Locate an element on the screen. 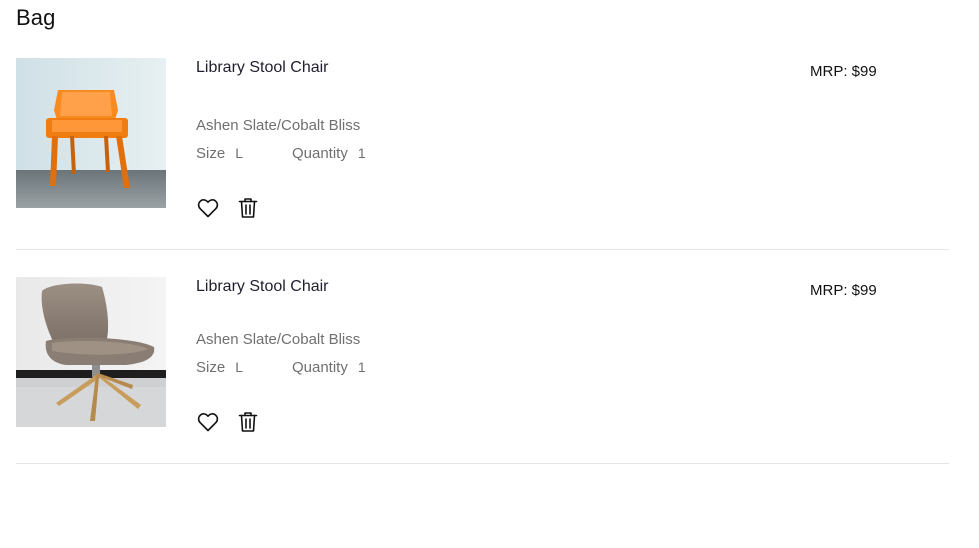 The height and width of the screenshot is (548, 979). grey-chair-photo is located at coordinates (91, 352).